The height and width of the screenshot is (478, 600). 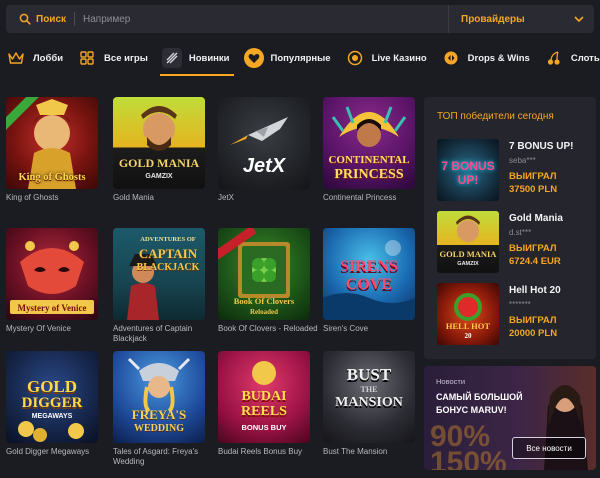 What do you see at coordinates (346, 328) in the screenshot?
I see `game-name: Siren's Cove` at bounding box center [346, 328].